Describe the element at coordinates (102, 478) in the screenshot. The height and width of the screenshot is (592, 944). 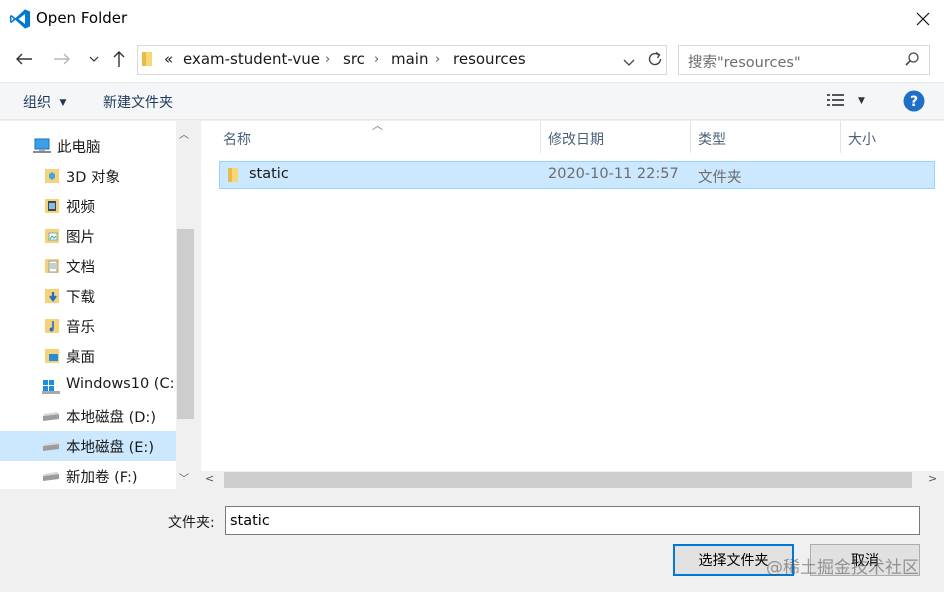
I see `sidebar-item-label: 新加卷 (F:)` at that location.